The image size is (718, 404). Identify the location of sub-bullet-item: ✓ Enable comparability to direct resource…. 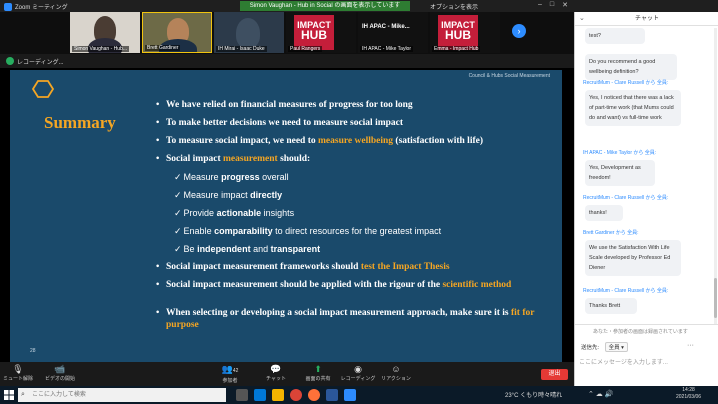
(308, 231).